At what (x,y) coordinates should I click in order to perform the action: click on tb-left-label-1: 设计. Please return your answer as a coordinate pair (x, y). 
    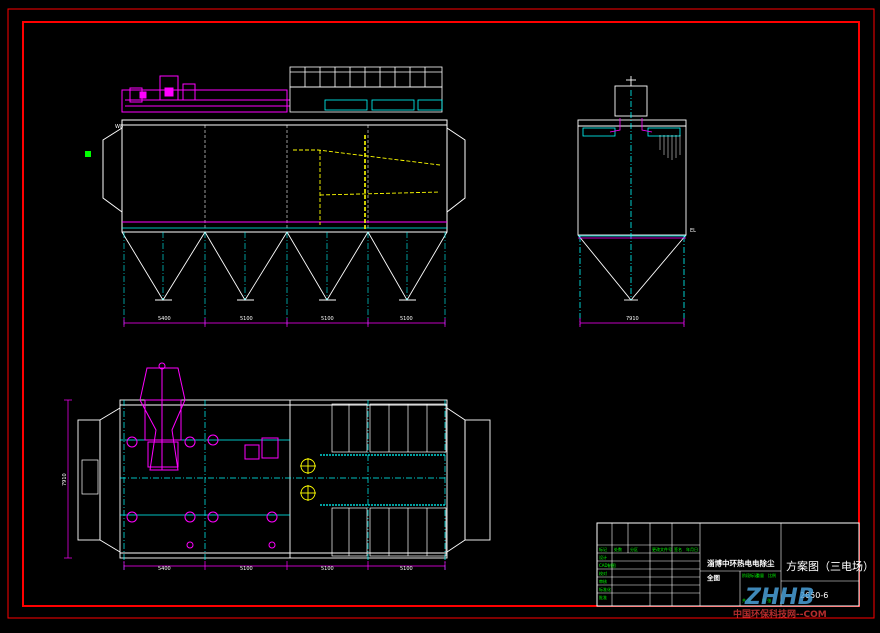
    Looking at the image, I should click on (603, 557).